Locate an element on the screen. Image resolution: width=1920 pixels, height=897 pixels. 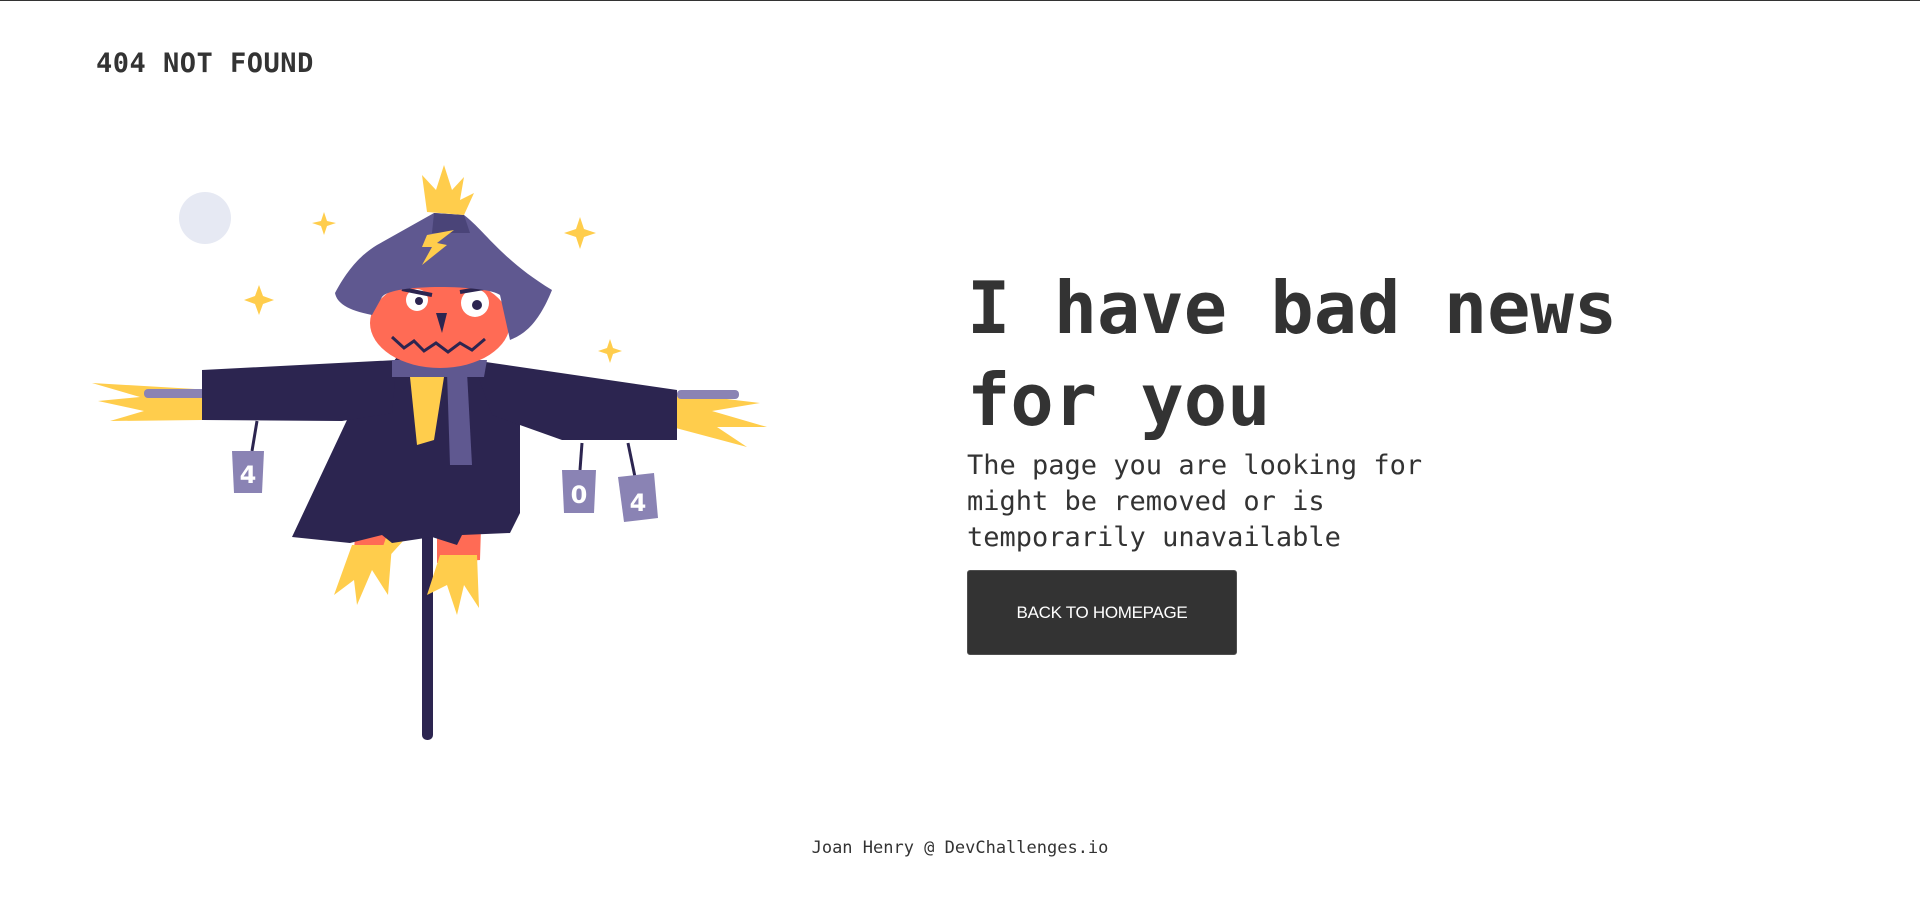
can-4-left-icon: 4 is located at coordinates (248, 456).